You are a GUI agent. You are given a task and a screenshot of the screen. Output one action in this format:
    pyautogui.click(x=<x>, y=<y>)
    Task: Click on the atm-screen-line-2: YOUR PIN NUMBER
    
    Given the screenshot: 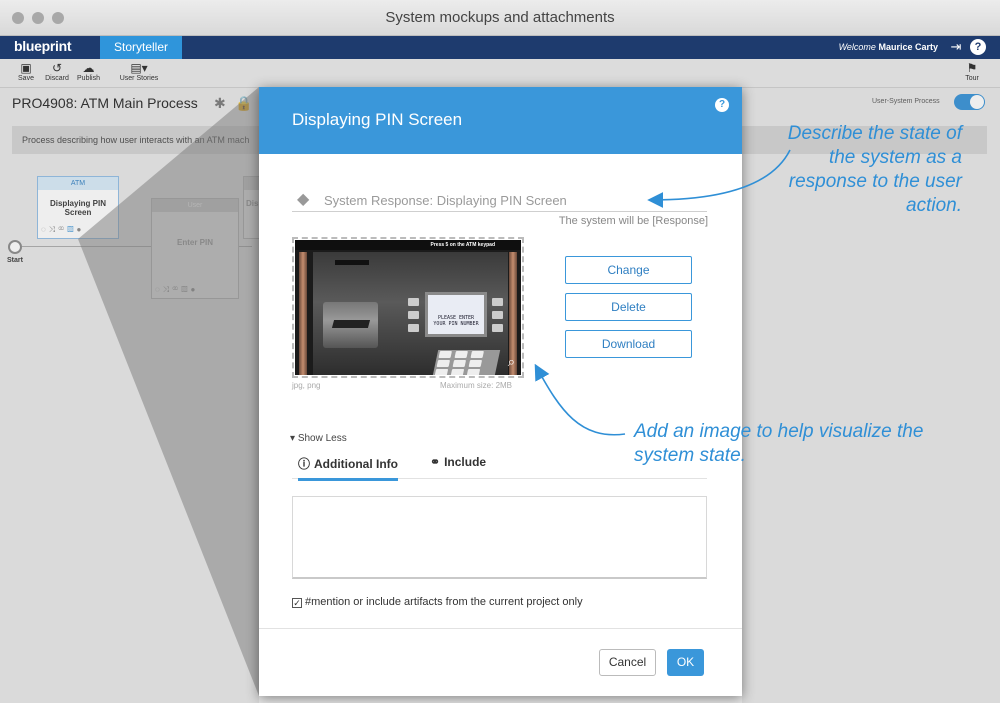 What is the action you would take?
    pyautogui.click(x=456, y=324)
    